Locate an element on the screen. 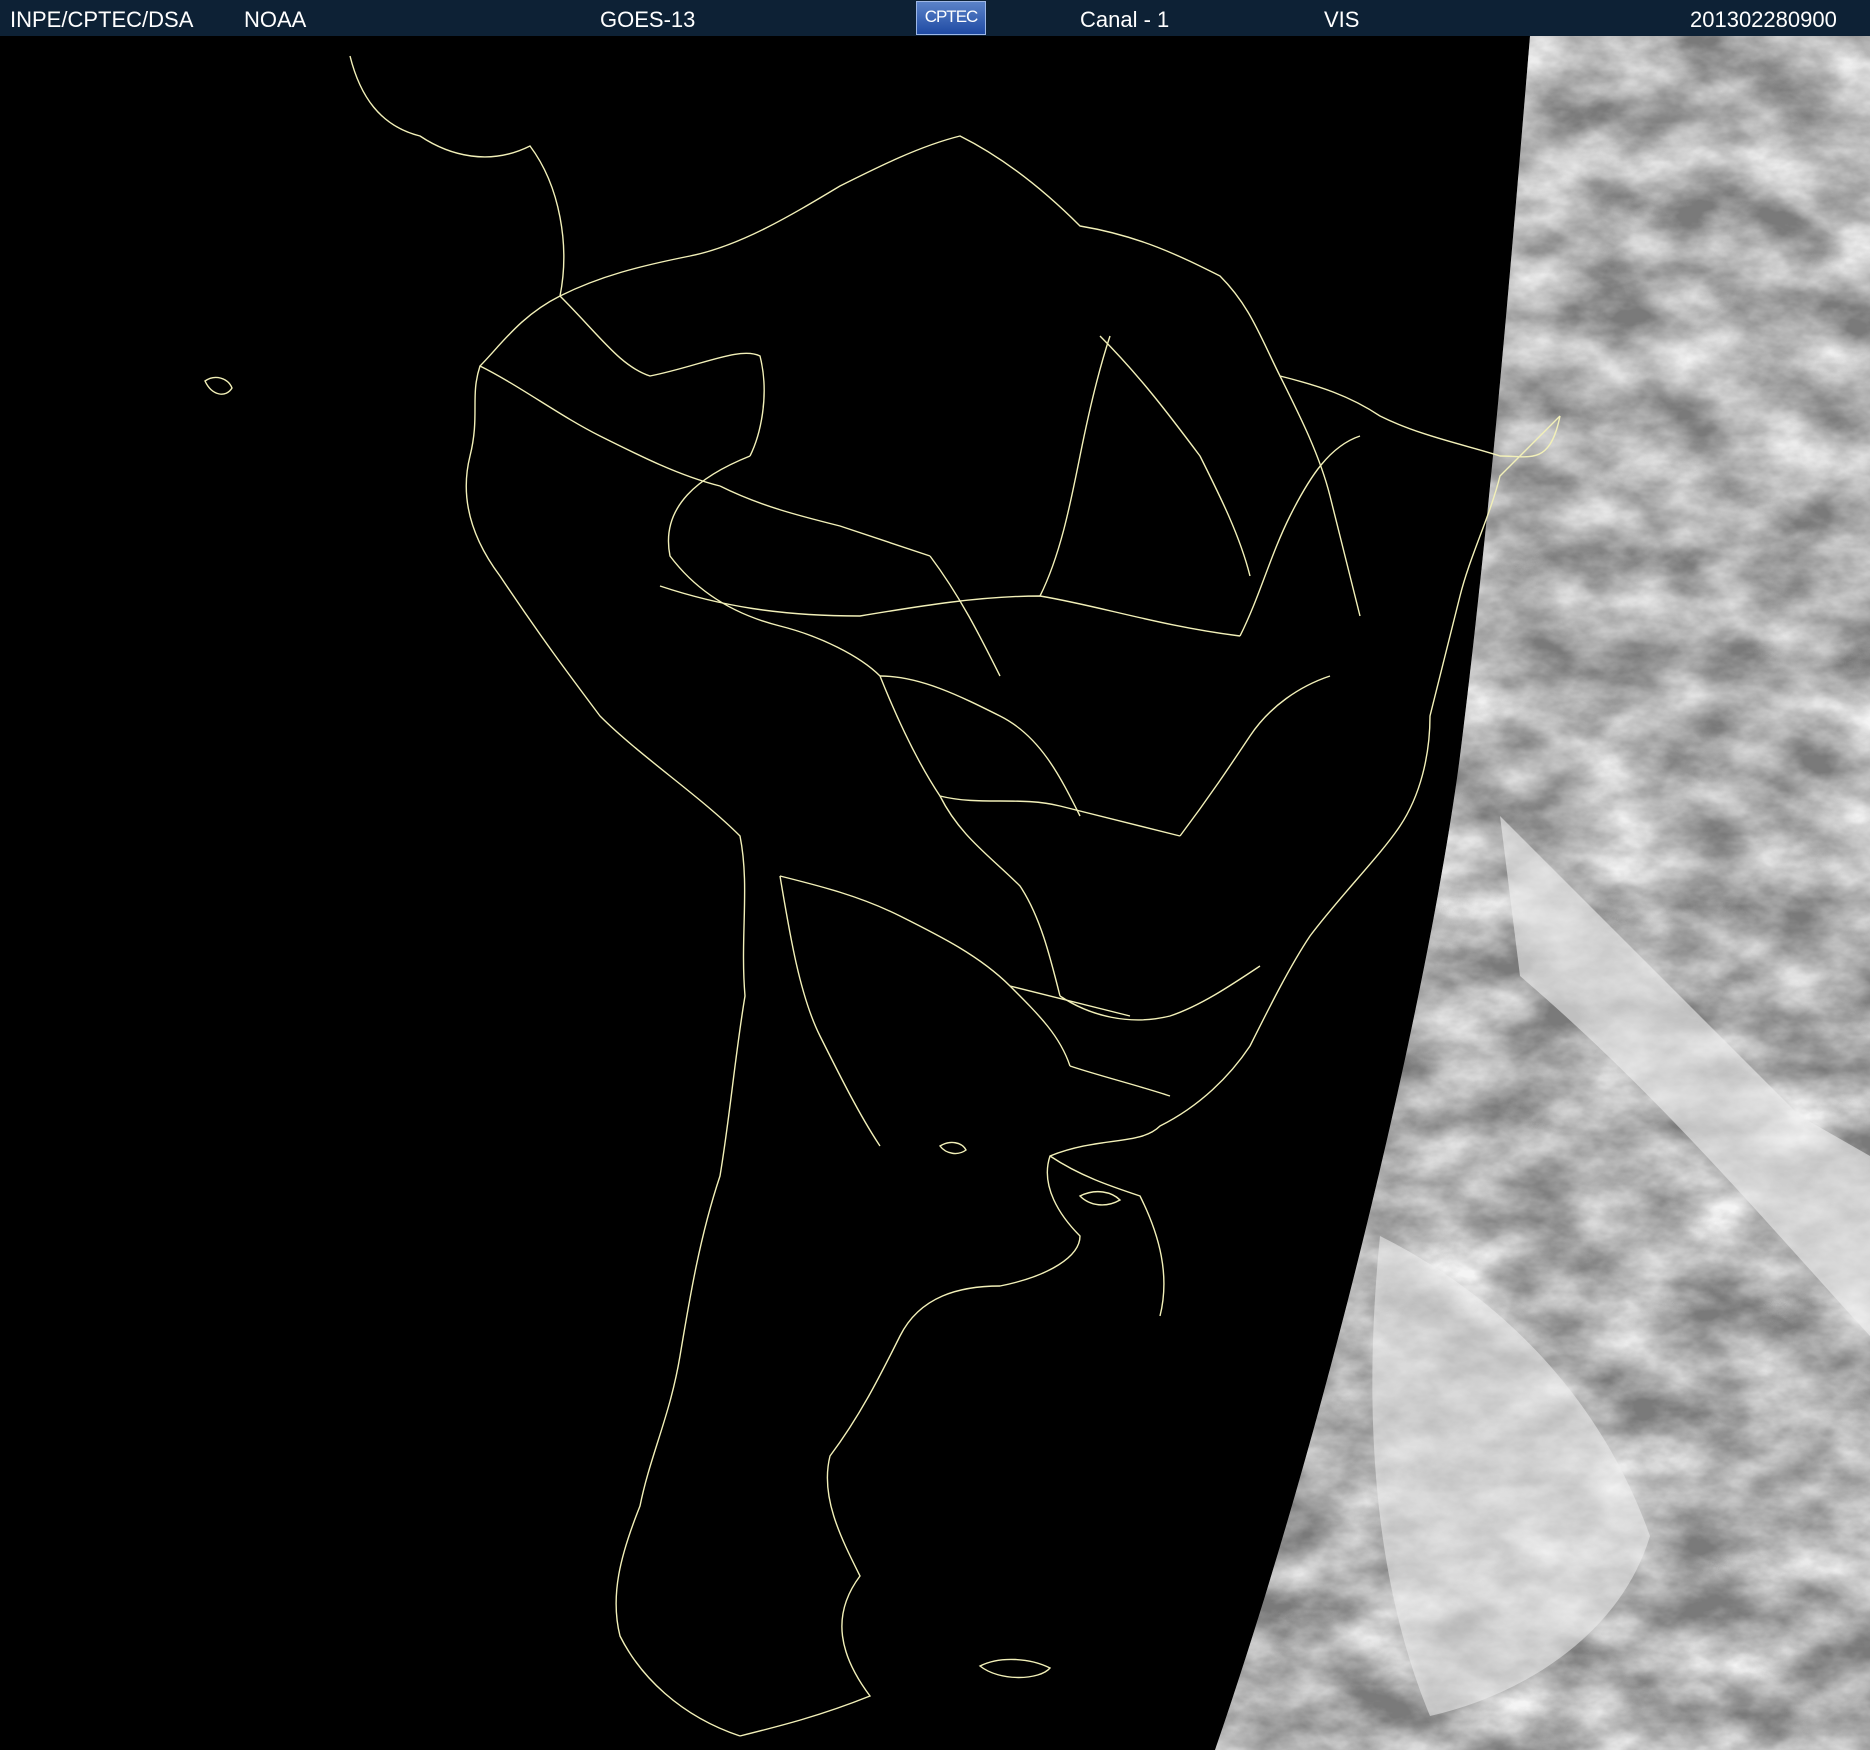 The height and width of the screenshot is (1750, 1870). timestamp-label: 201302280900 is located at coordinates (1763, 19).